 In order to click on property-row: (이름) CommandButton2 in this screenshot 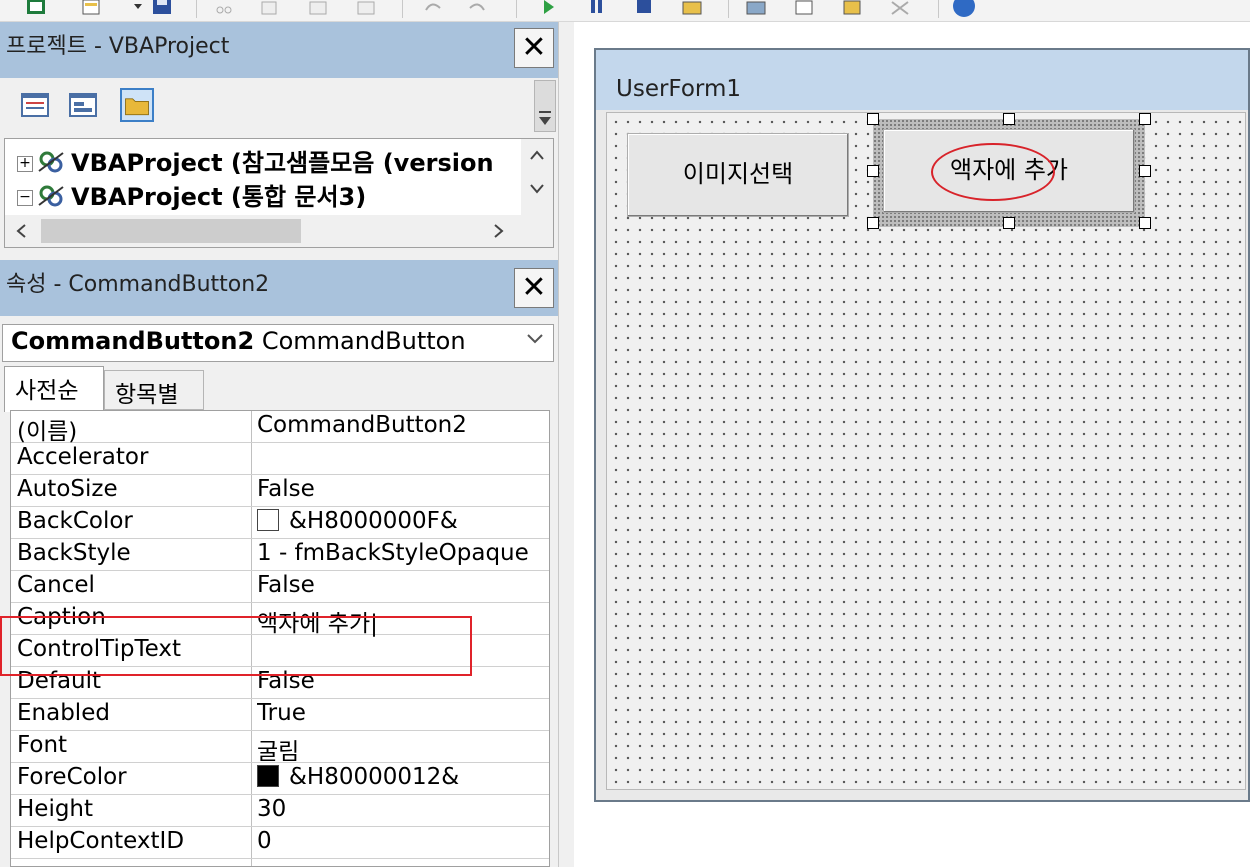, I will do `click(280, 428)`.